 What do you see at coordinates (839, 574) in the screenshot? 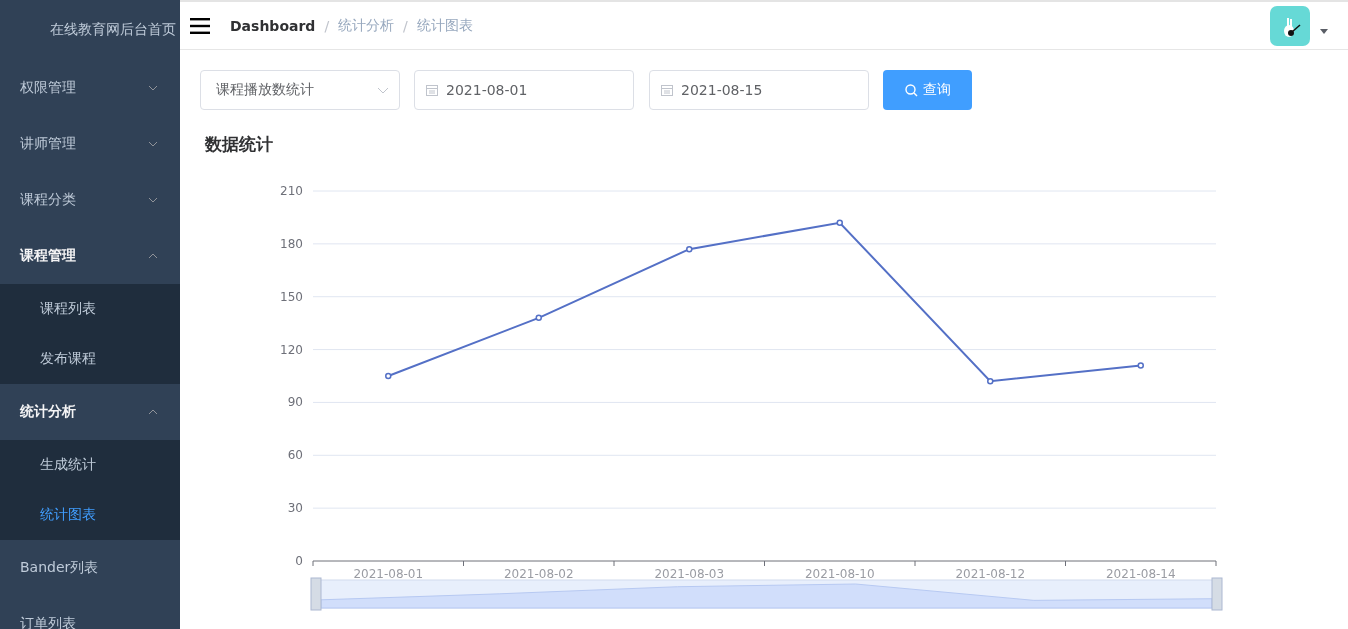
I see `x-axis-label: 2021-08-10` at bounding box center [839, 574].